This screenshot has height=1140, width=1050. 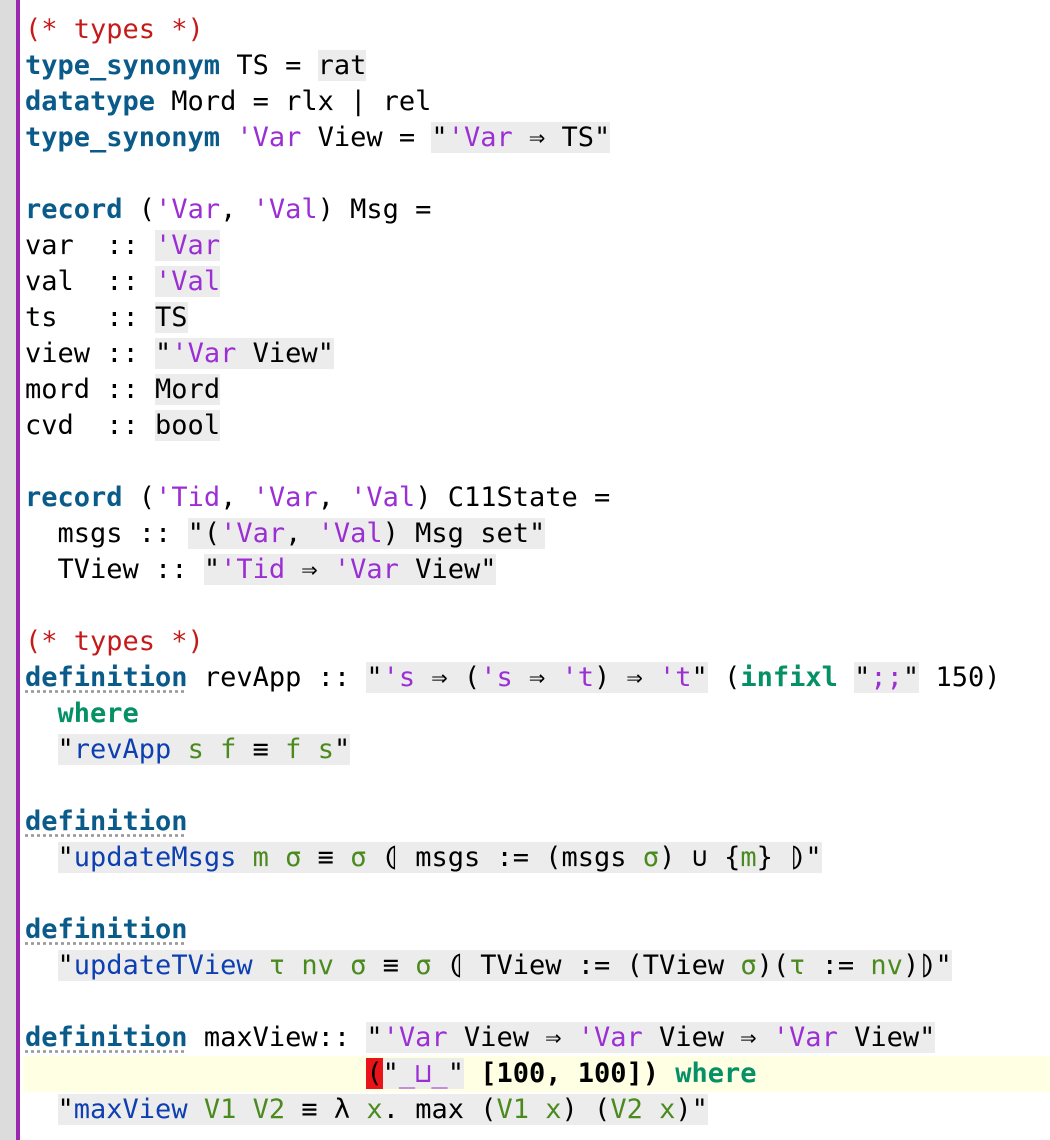 What do you see at coordinates (439, 1109) in the screenshot?
I see `code-token: . max (` at bounding box center [439, 1109].